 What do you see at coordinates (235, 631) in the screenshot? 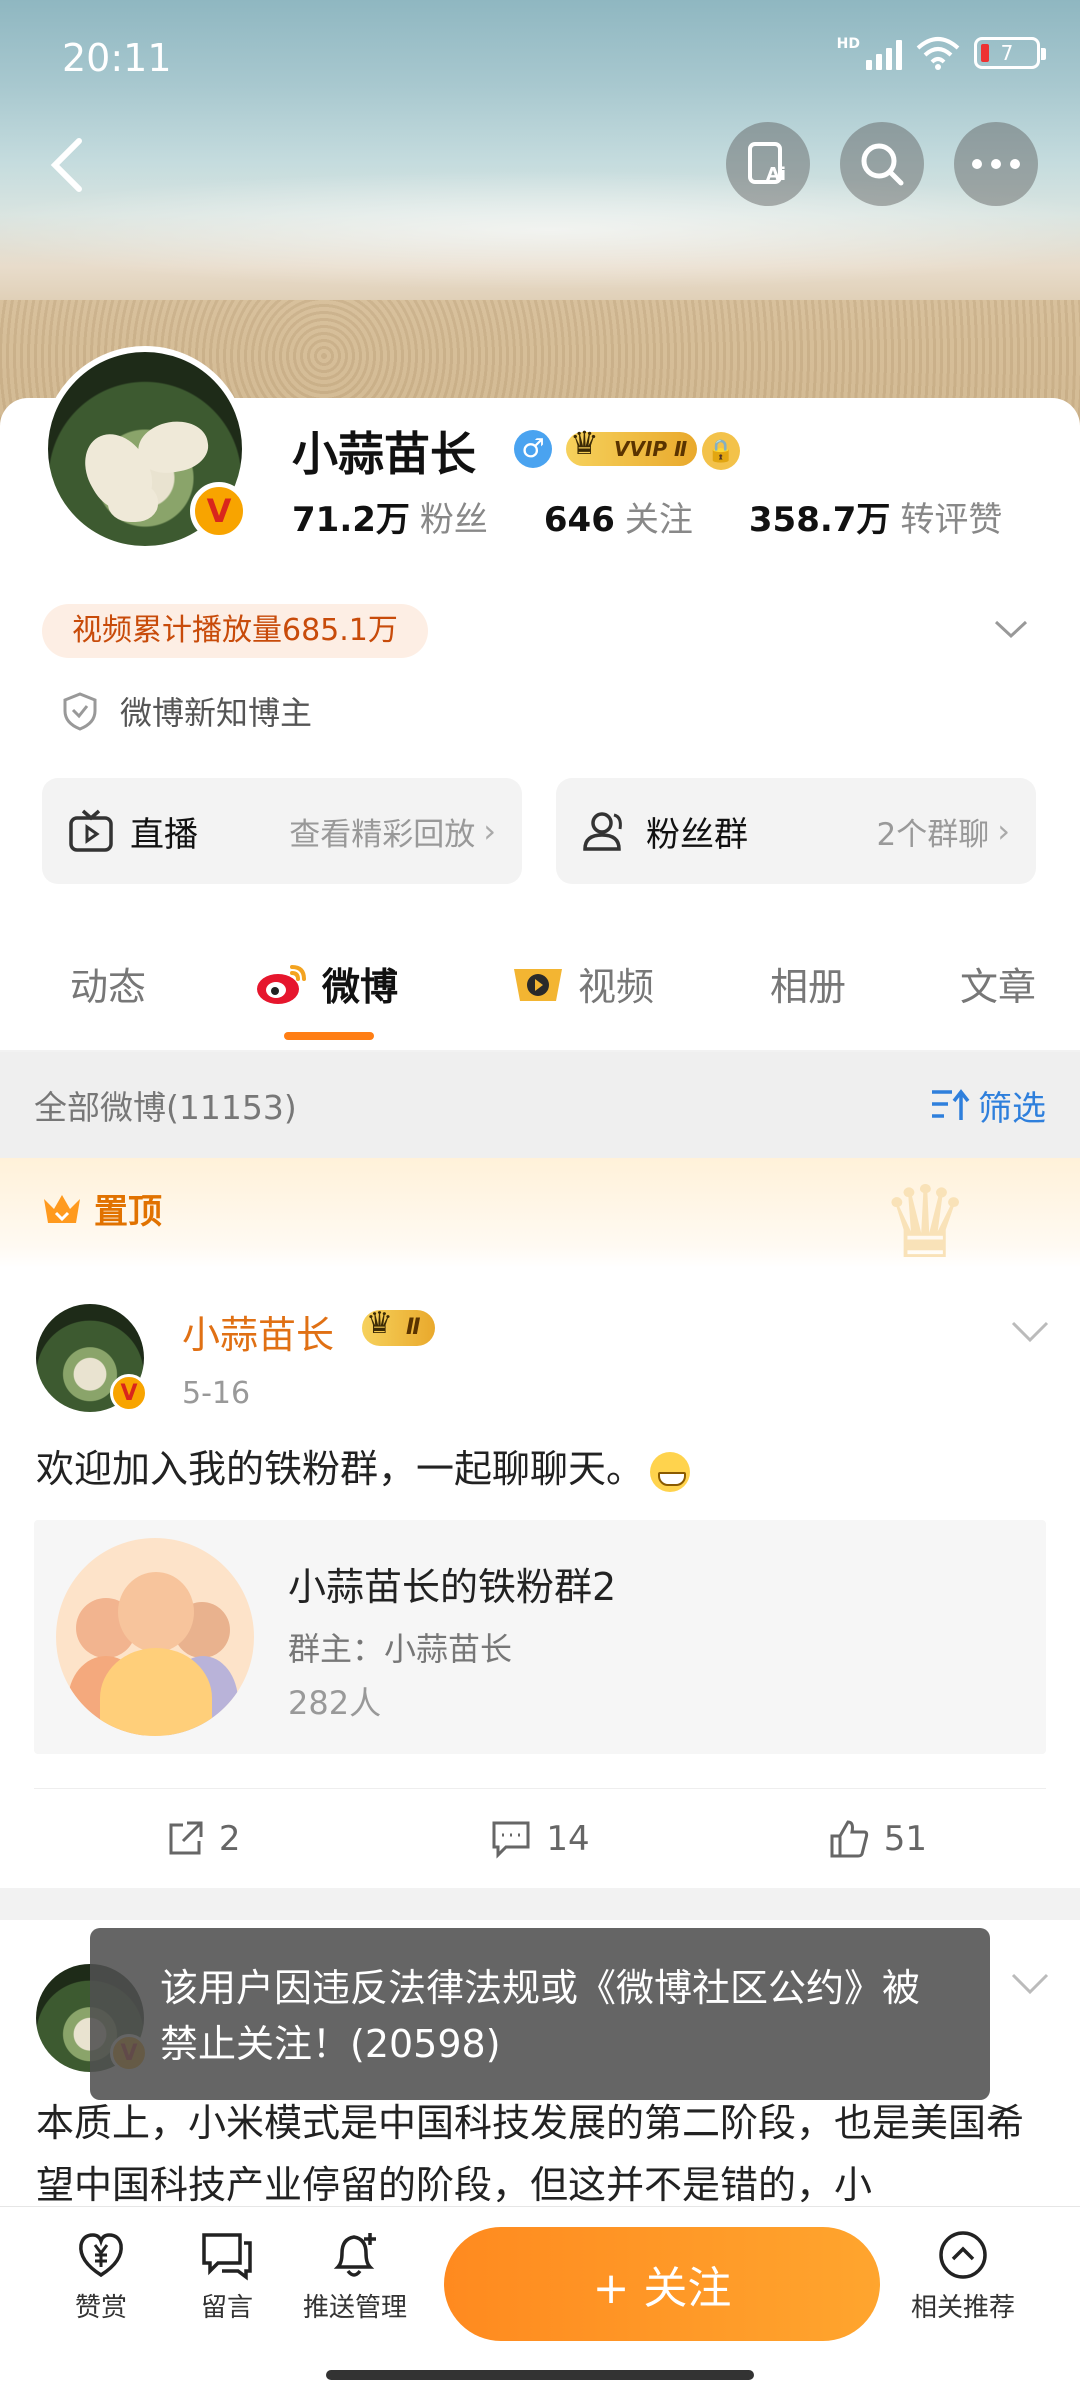
I see `video-plays-badge: 视频累计播放量685.1万` at bounding box center [235, 631].